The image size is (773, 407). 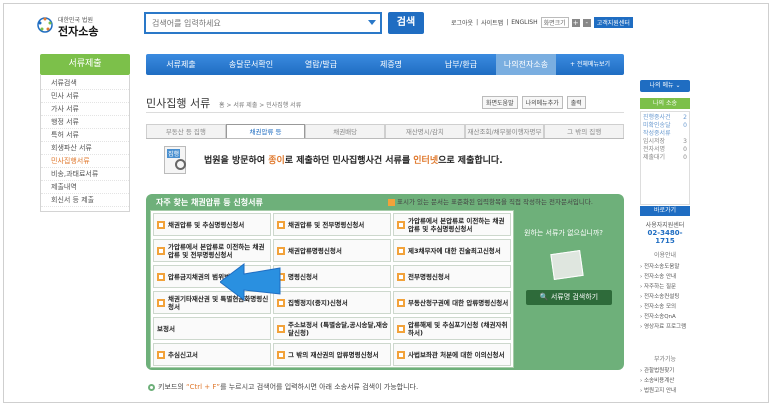 I want to click on tab: 채권배당, so click(x=345, y=131).